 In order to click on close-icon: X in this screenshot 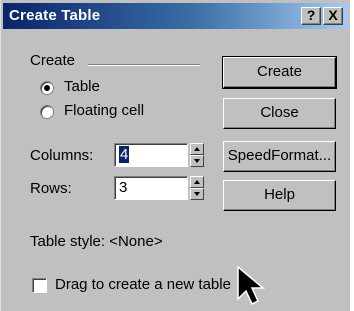, I will do `click(333, 16)`.